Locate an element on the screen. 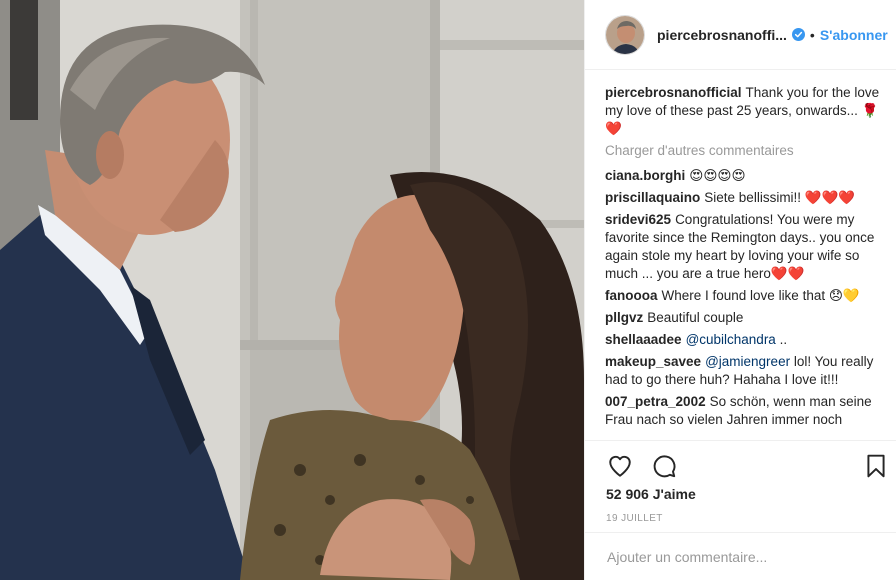  follow-button: S'abonner is located at coordinates (854, 35).